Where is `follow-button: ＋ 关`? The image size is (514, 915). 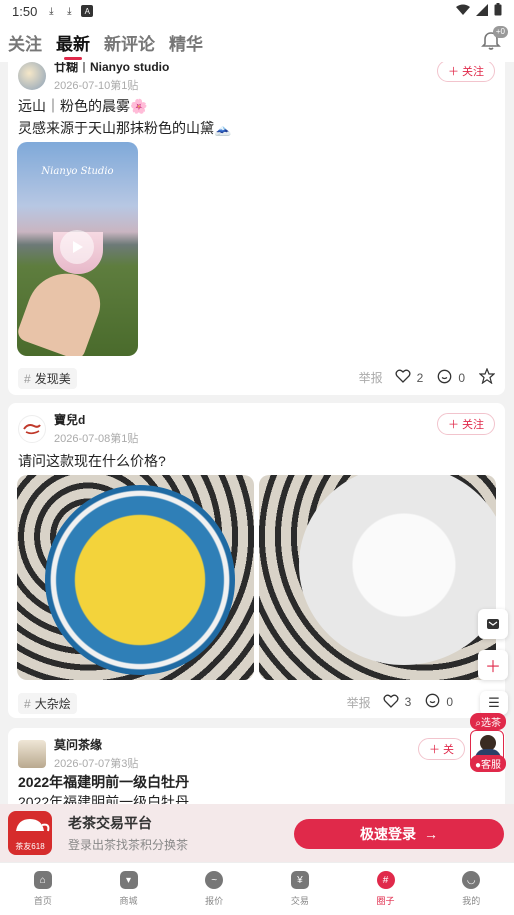 follow-button: ＋ 关 is located at coordinates (441, 749).